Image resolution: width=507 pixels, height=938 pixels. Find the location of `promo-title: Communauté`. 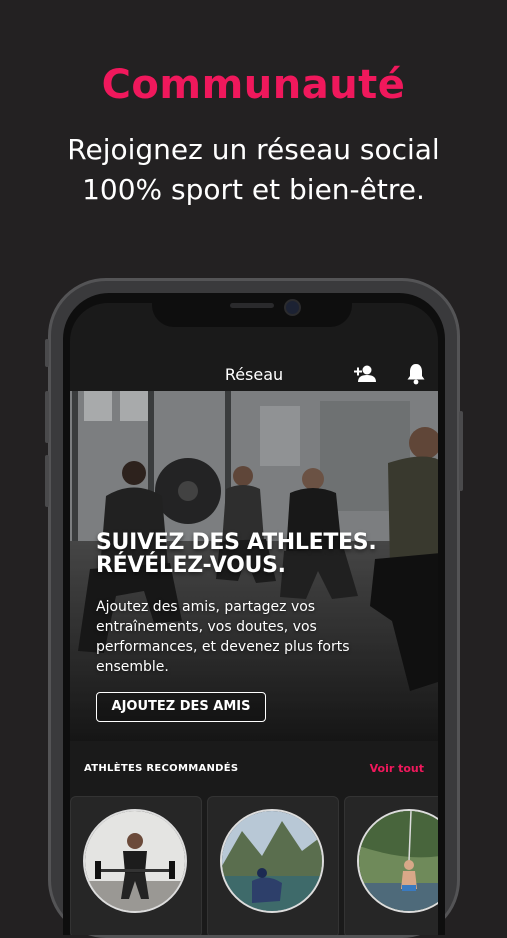

promo-title: Communauté is located at coordinates (253, 85).